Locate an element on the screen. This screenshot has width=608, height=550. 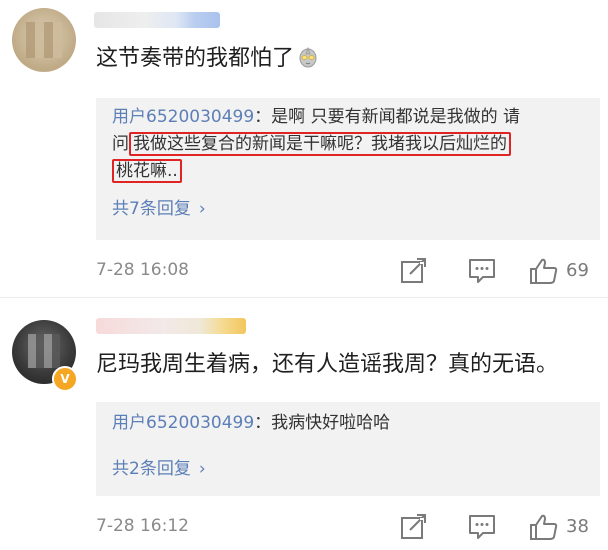
reply-text: 用户6520030499：我病快好啦哈哈 is located at coordinates (347, 423).